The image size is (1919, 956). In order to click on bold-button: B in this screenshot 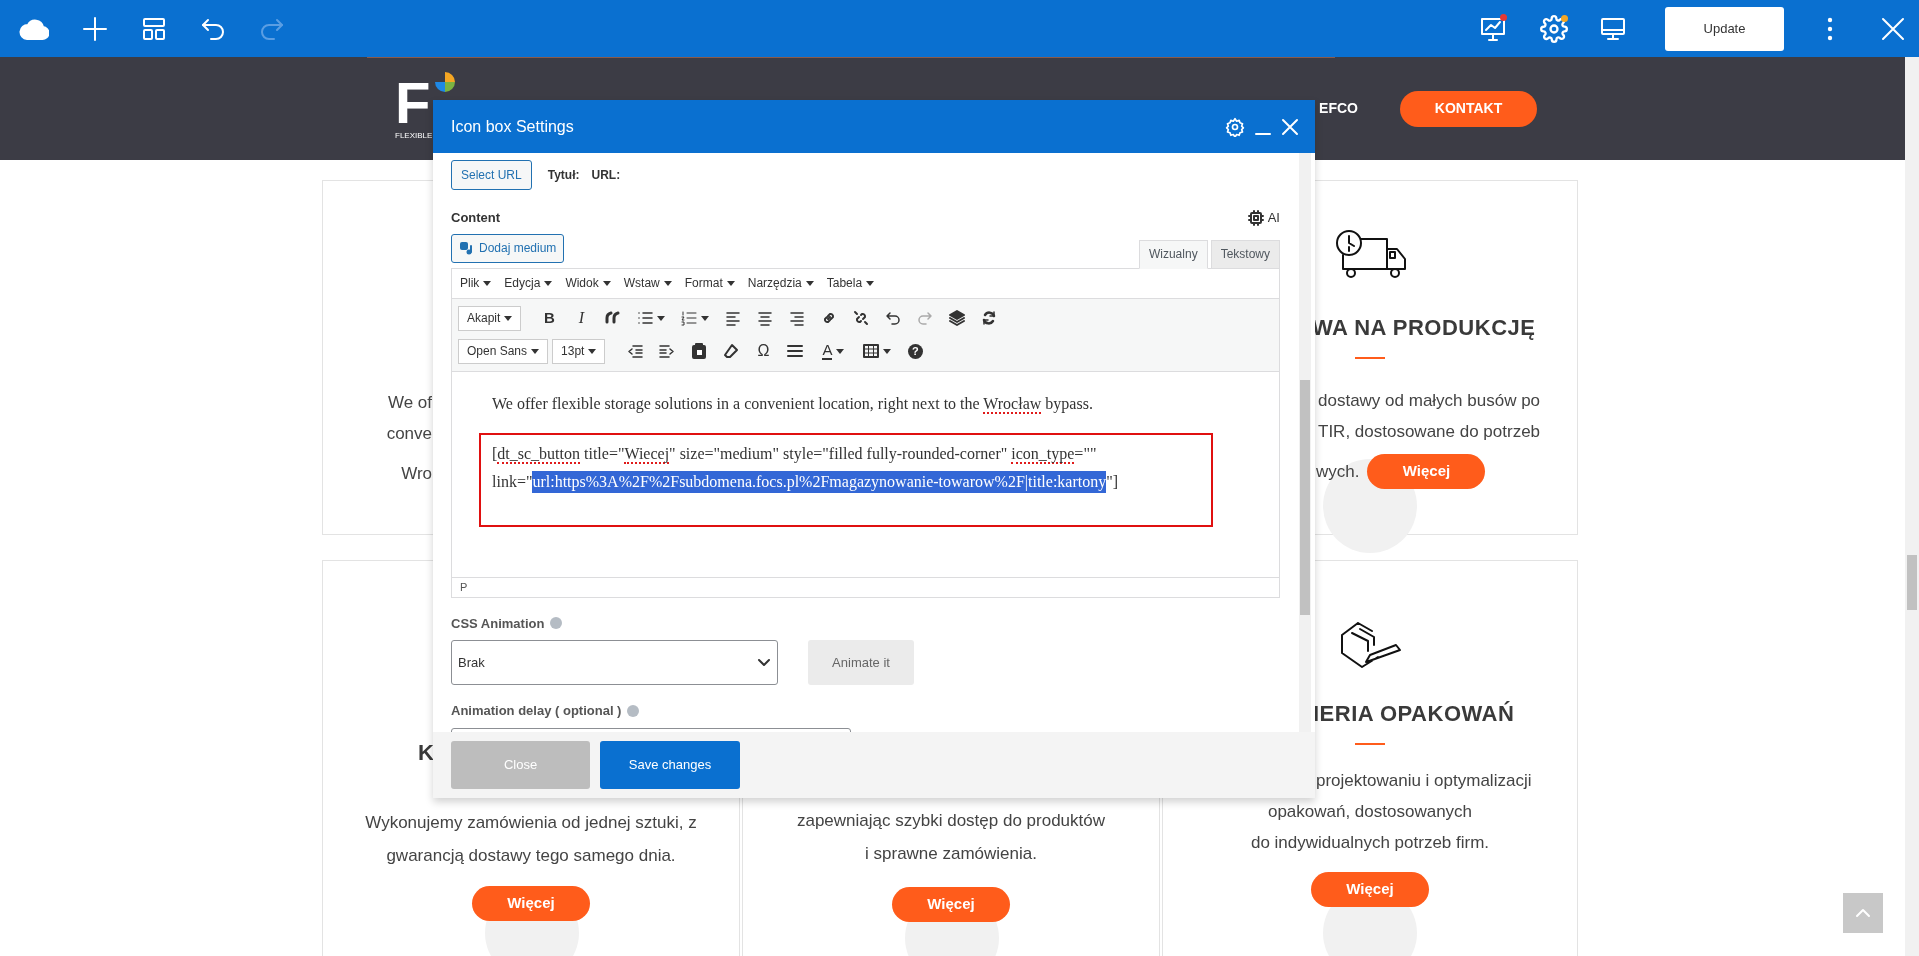, I will do `click(549, 318)`.